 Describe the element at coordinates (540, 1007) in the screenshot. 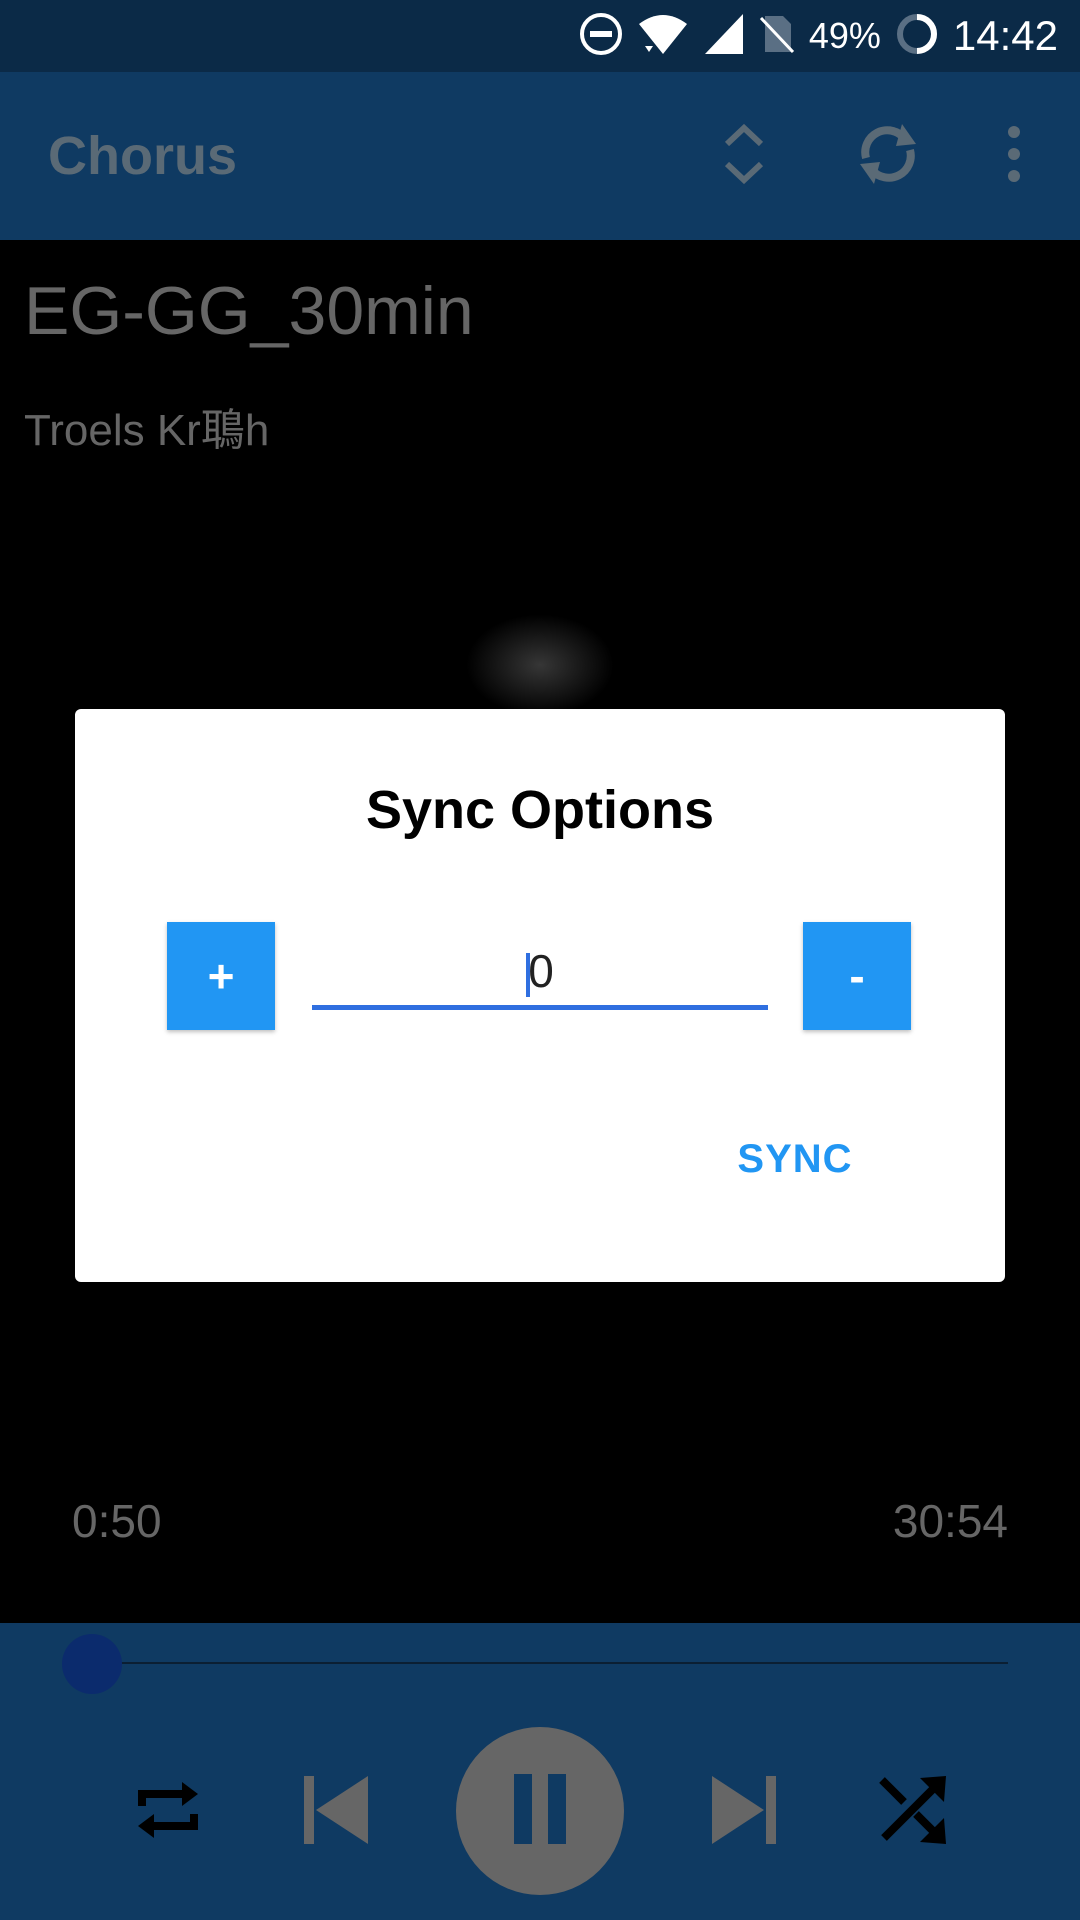

I see `input-underline` at that location.